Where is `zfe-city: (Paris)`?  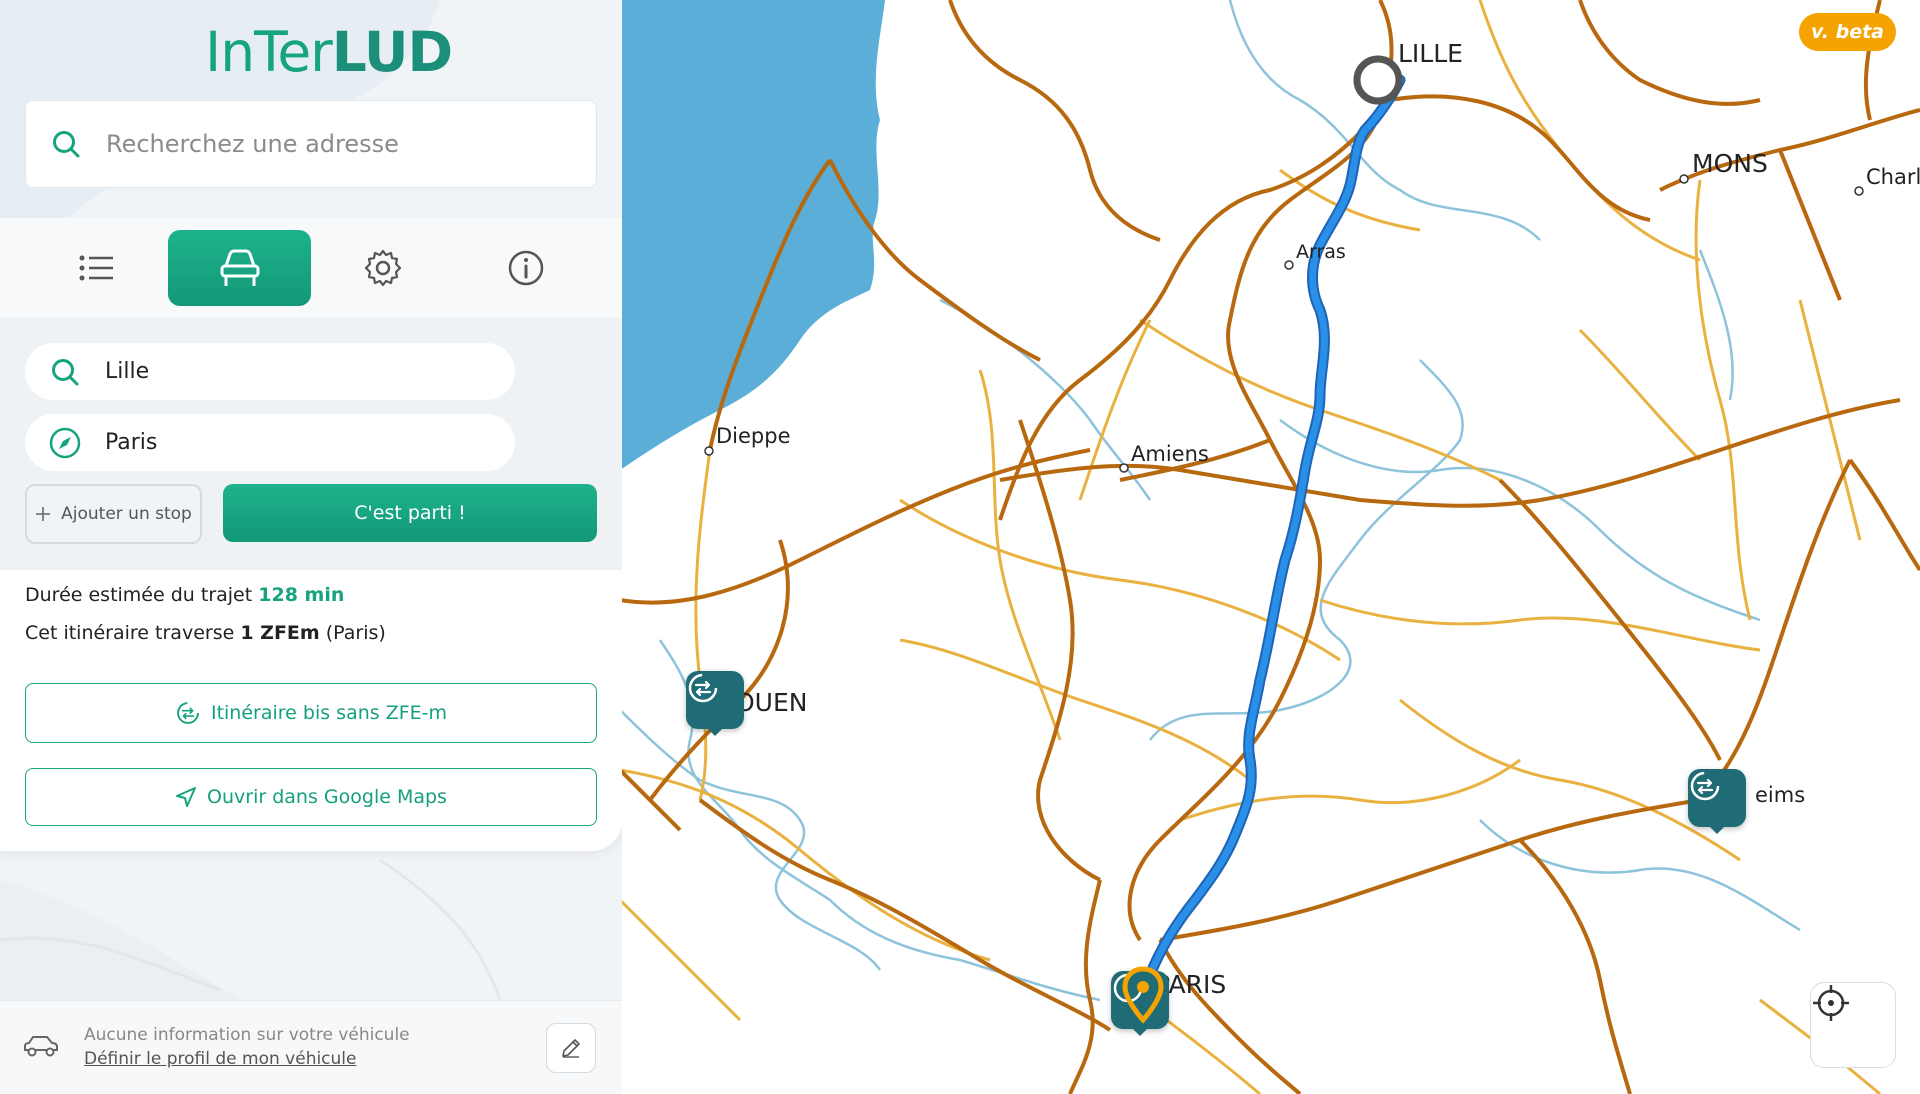
zfe-city: (Paris) is located at coordinates (355, 633).